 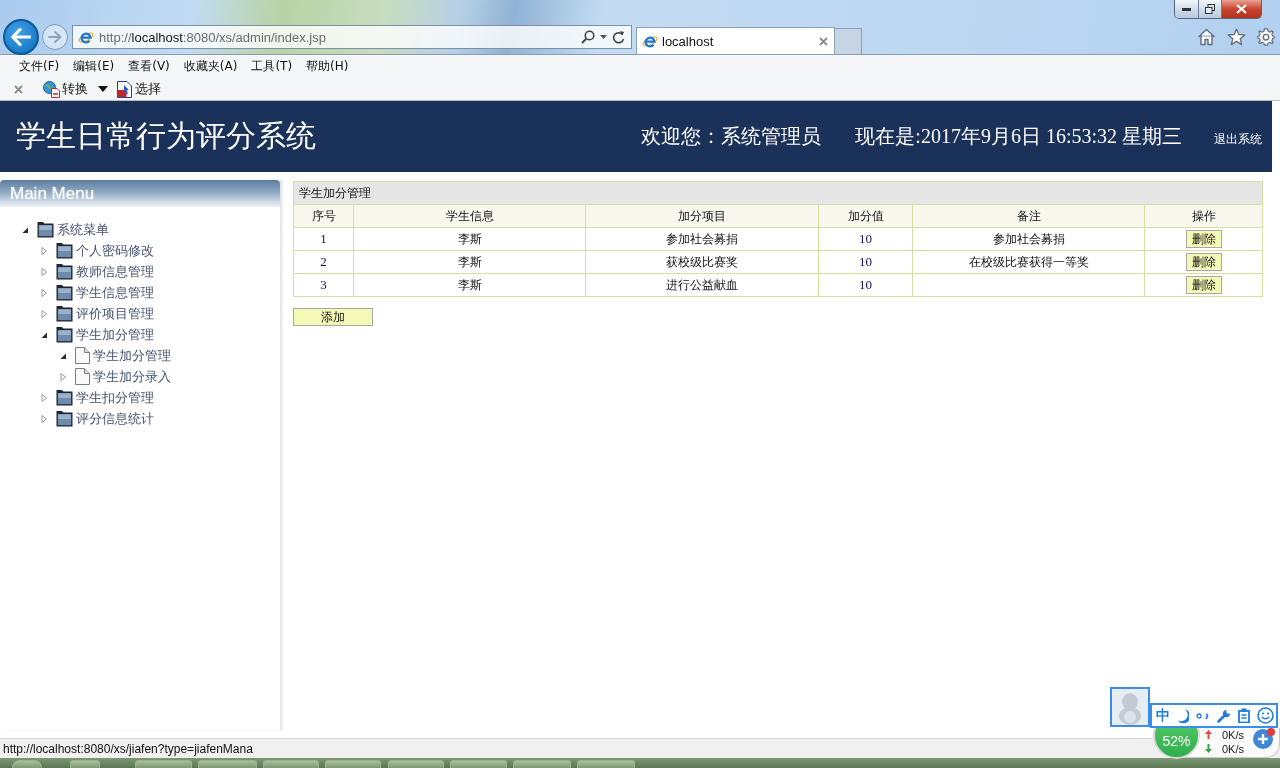 I want to click on menu-item: 帮助(H), so click(x=327, y=66).